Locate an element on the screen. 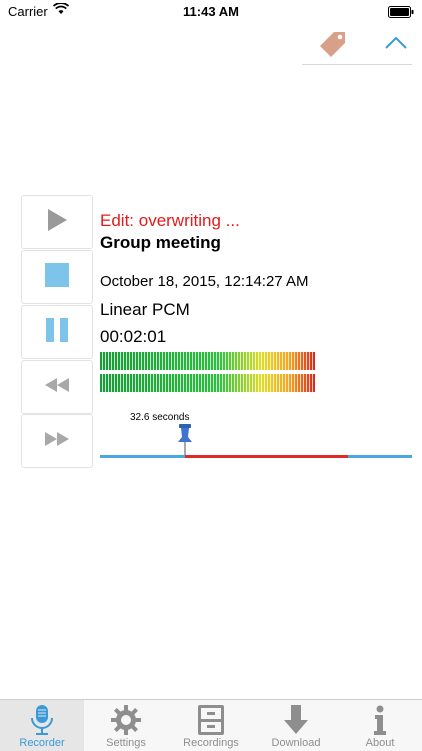 This screenshot has width=422, height=751. stop-icon is located at coordinates (57, 277).